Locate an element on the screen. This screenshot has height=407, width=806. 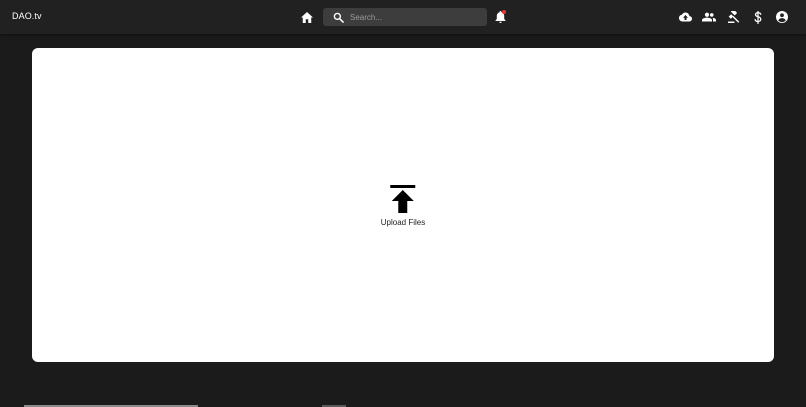
top-app-bar: DAO.tv is located at coordinates (403, 17).